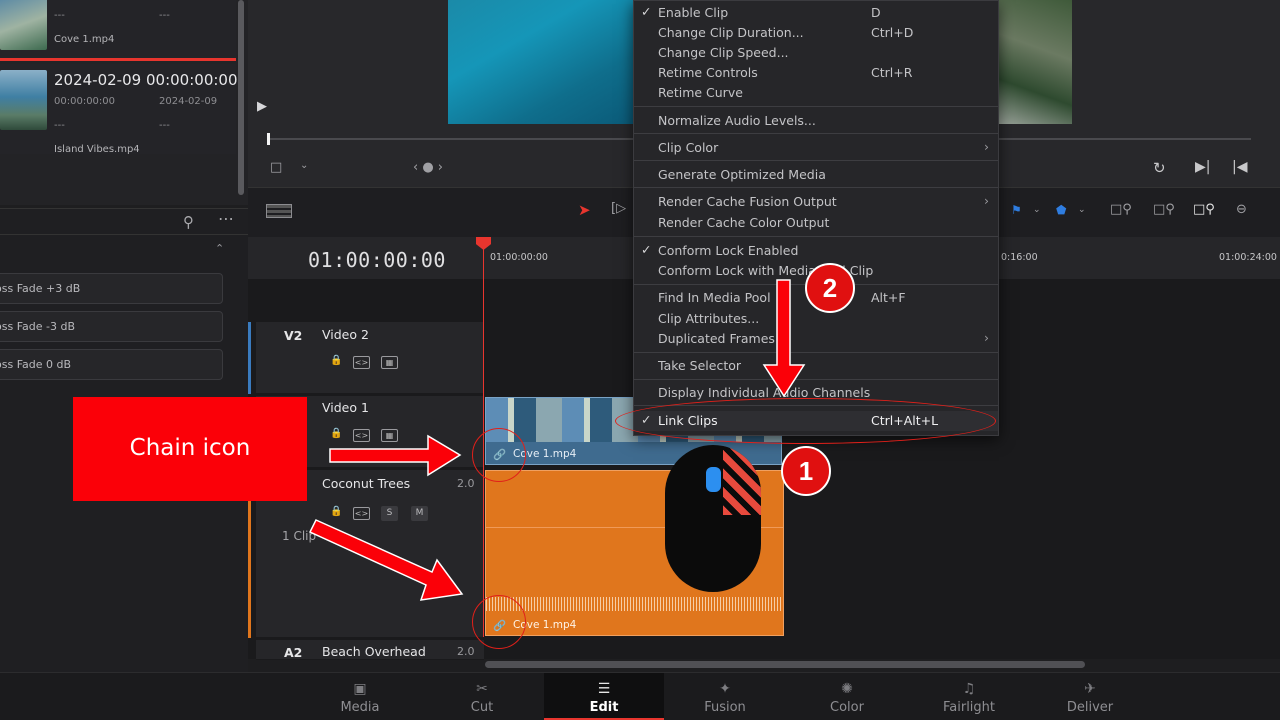 This screenshot has height=720, width=1280. What do you see at coordinates (713, 479) in the screenshot?
I see `mouse-wheel` at bounding box center [713, 479].